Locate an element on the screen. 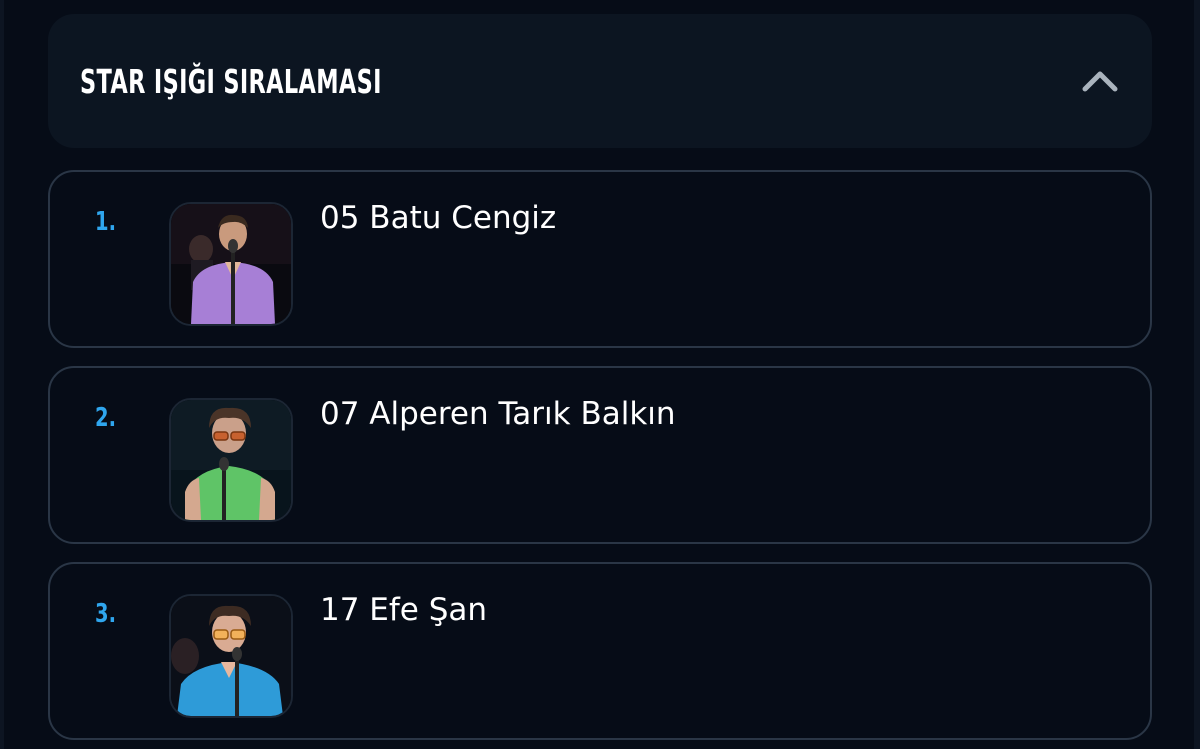 This screenshot has width=1200, height=749. contestant-name: 05 Batu Cengiz is located at coordinates (438, 218).